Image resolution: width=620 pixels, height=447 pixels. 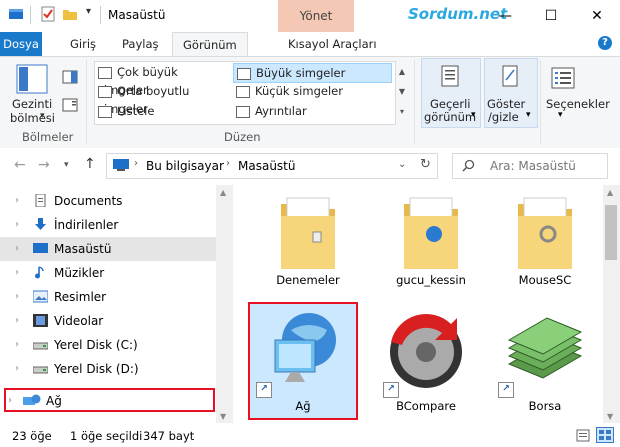 I want to click on options-label: Seçenekler, so click(x=578, y=104).